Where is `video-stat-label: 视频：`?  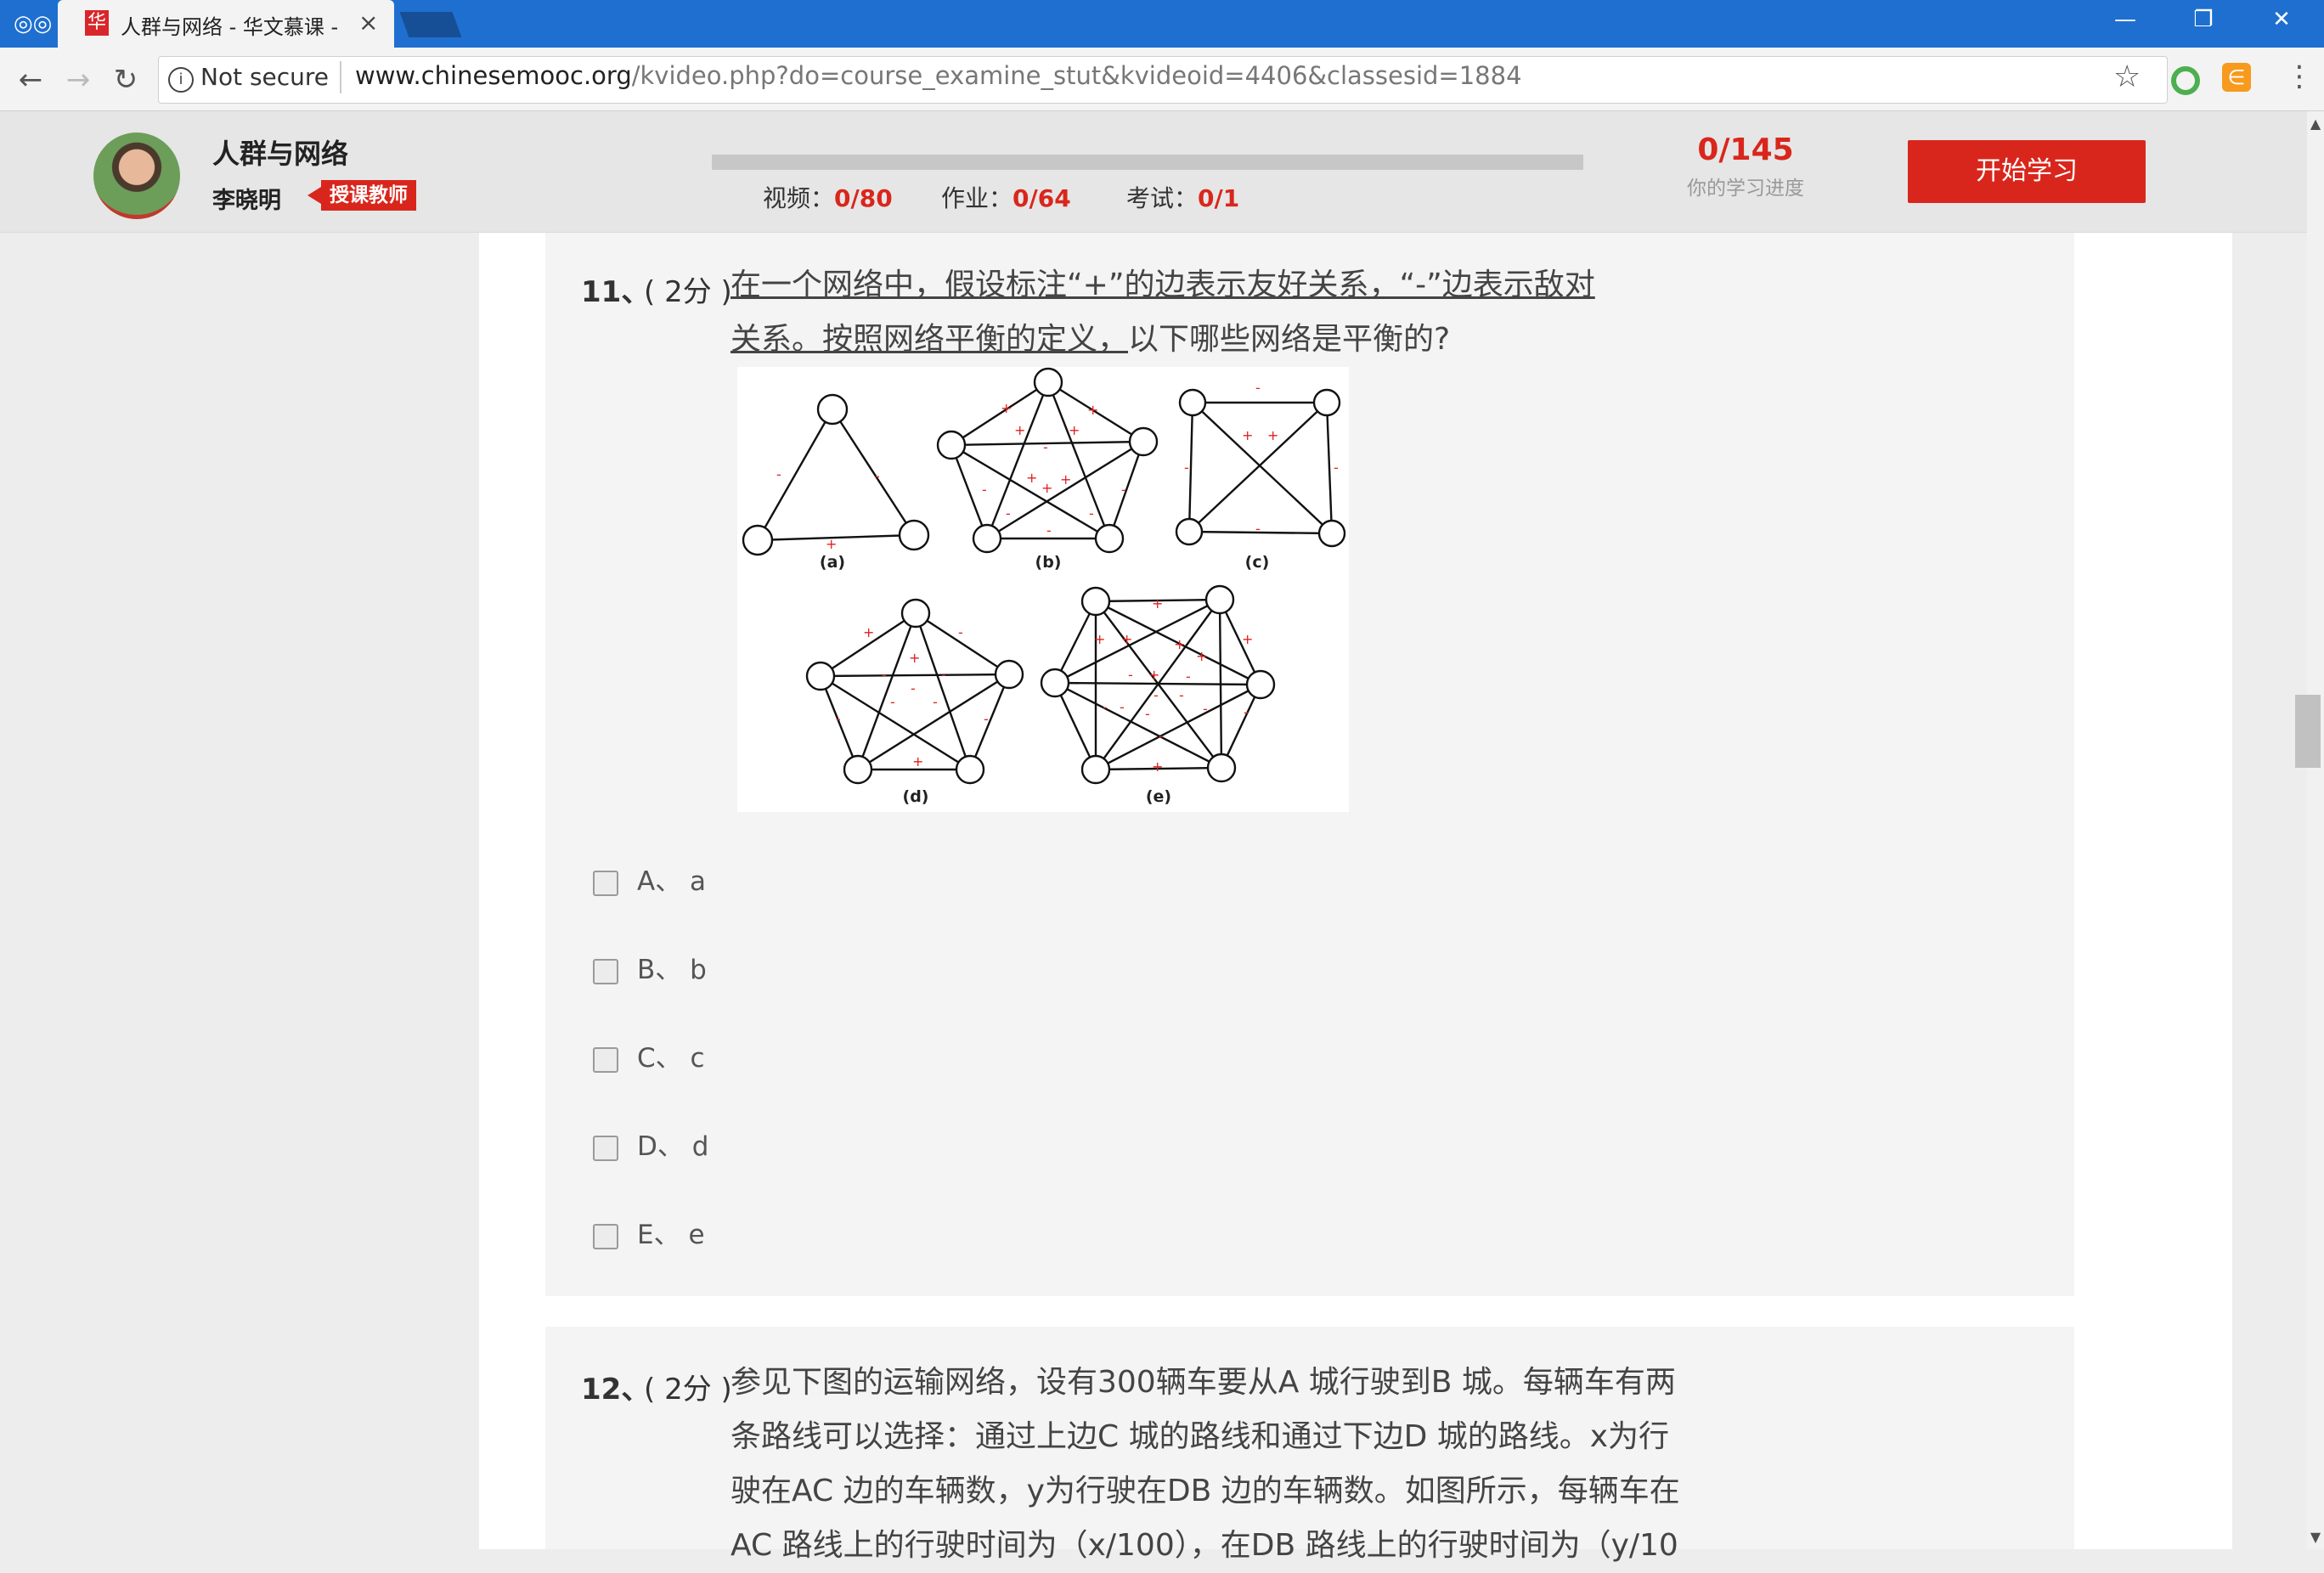 video-stat-label: 视频： is located at coordinates (799, 198).